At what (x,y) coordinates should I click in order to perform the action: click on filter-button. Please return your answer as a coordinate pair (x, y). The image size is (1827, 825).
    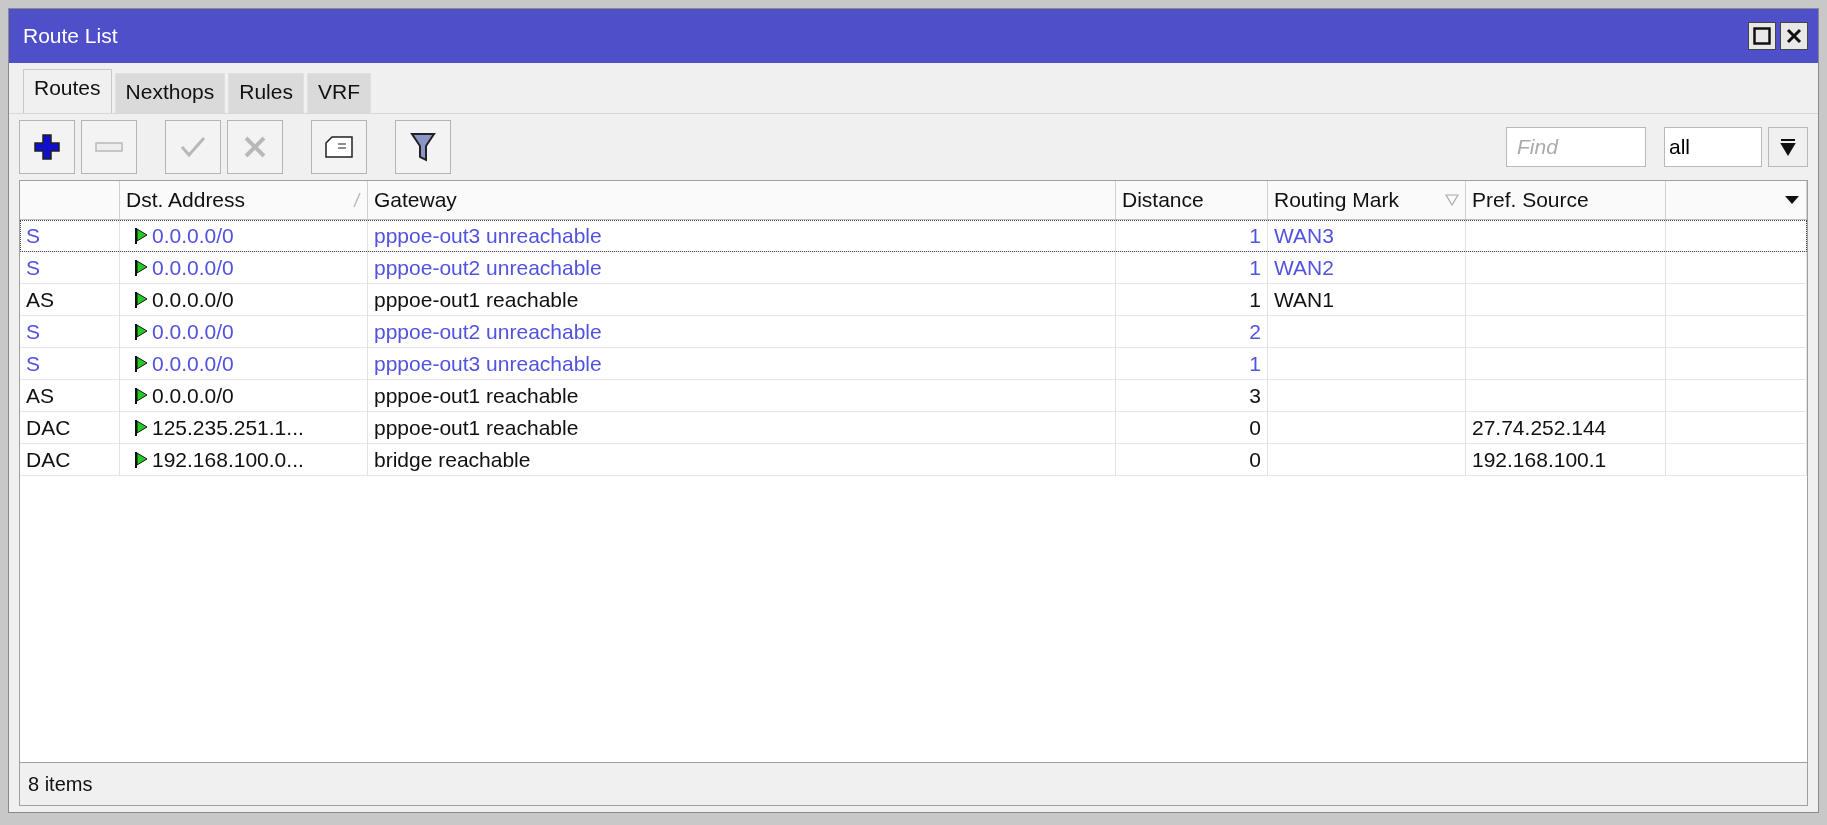
    Looking at the image, I should click on (423, 147).